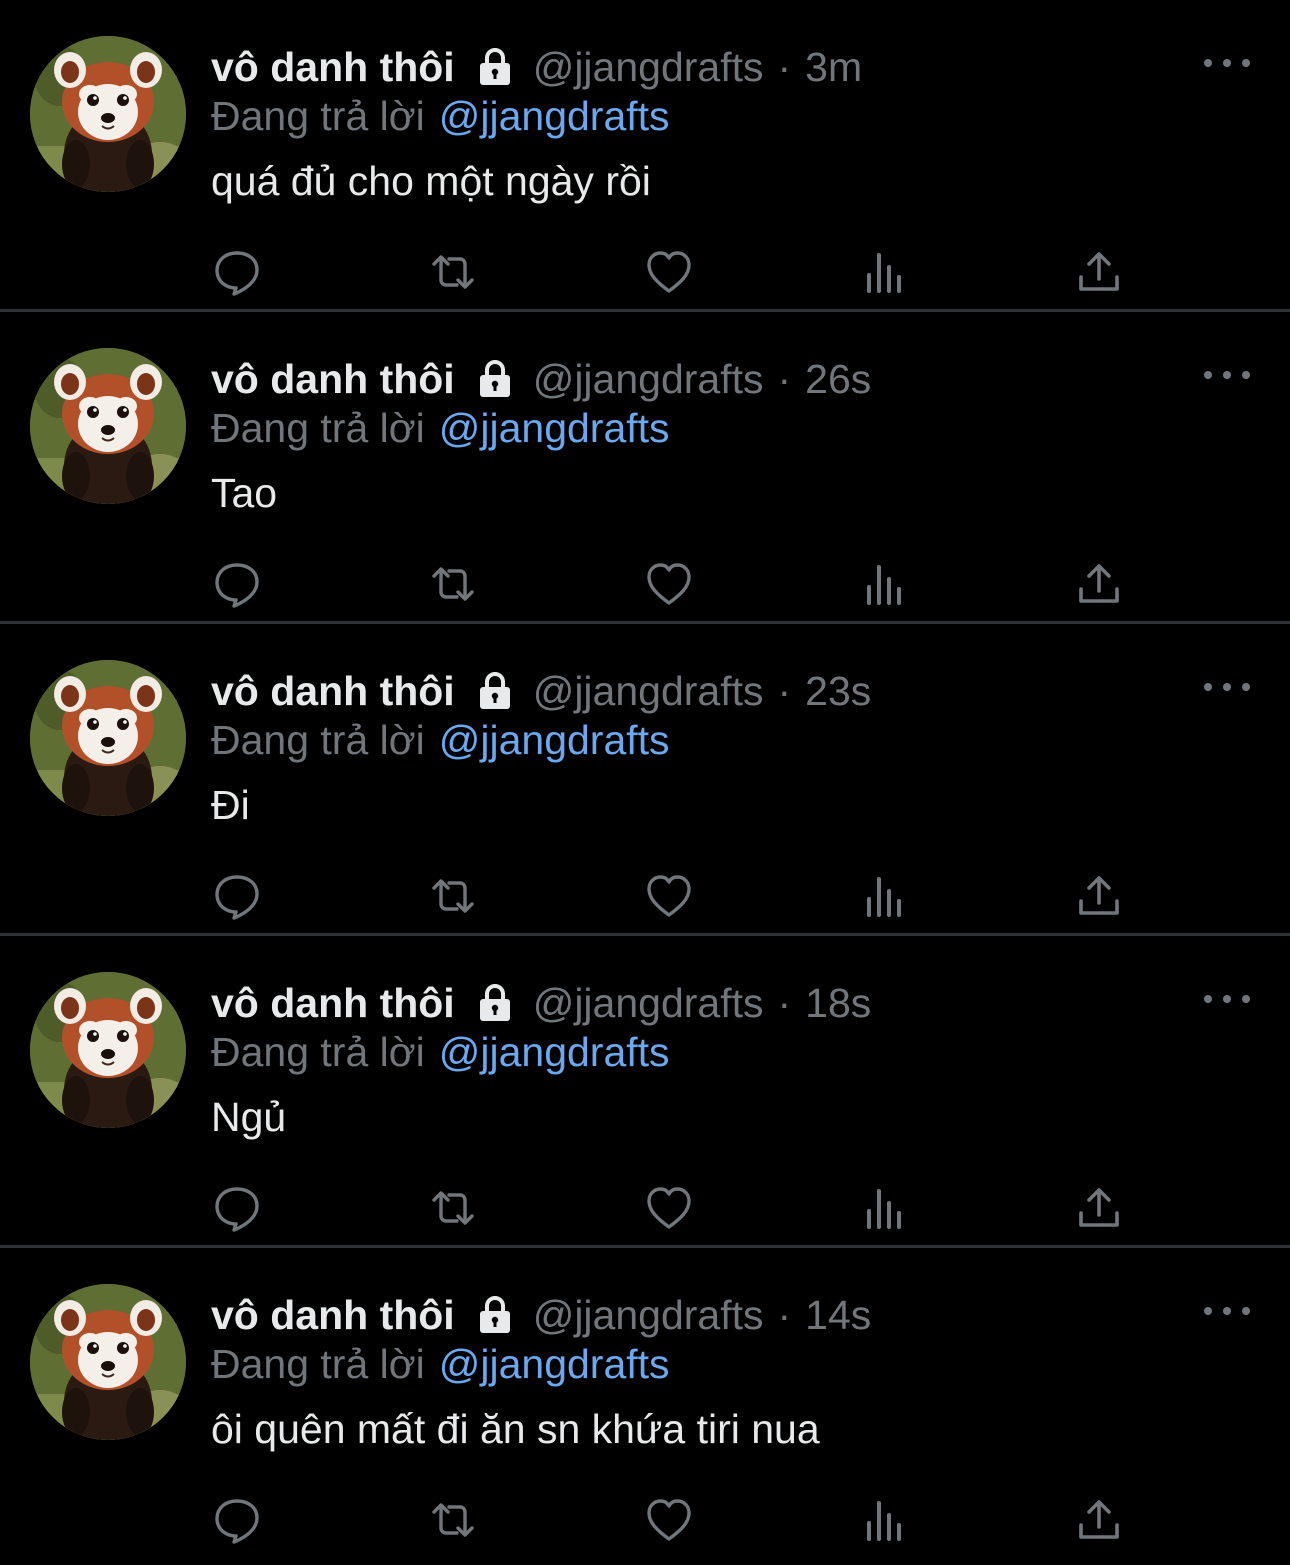 The height and width of the screenshot is (1565, 1290). I want to click on red-panda-avatar-image, so click(108, 738).